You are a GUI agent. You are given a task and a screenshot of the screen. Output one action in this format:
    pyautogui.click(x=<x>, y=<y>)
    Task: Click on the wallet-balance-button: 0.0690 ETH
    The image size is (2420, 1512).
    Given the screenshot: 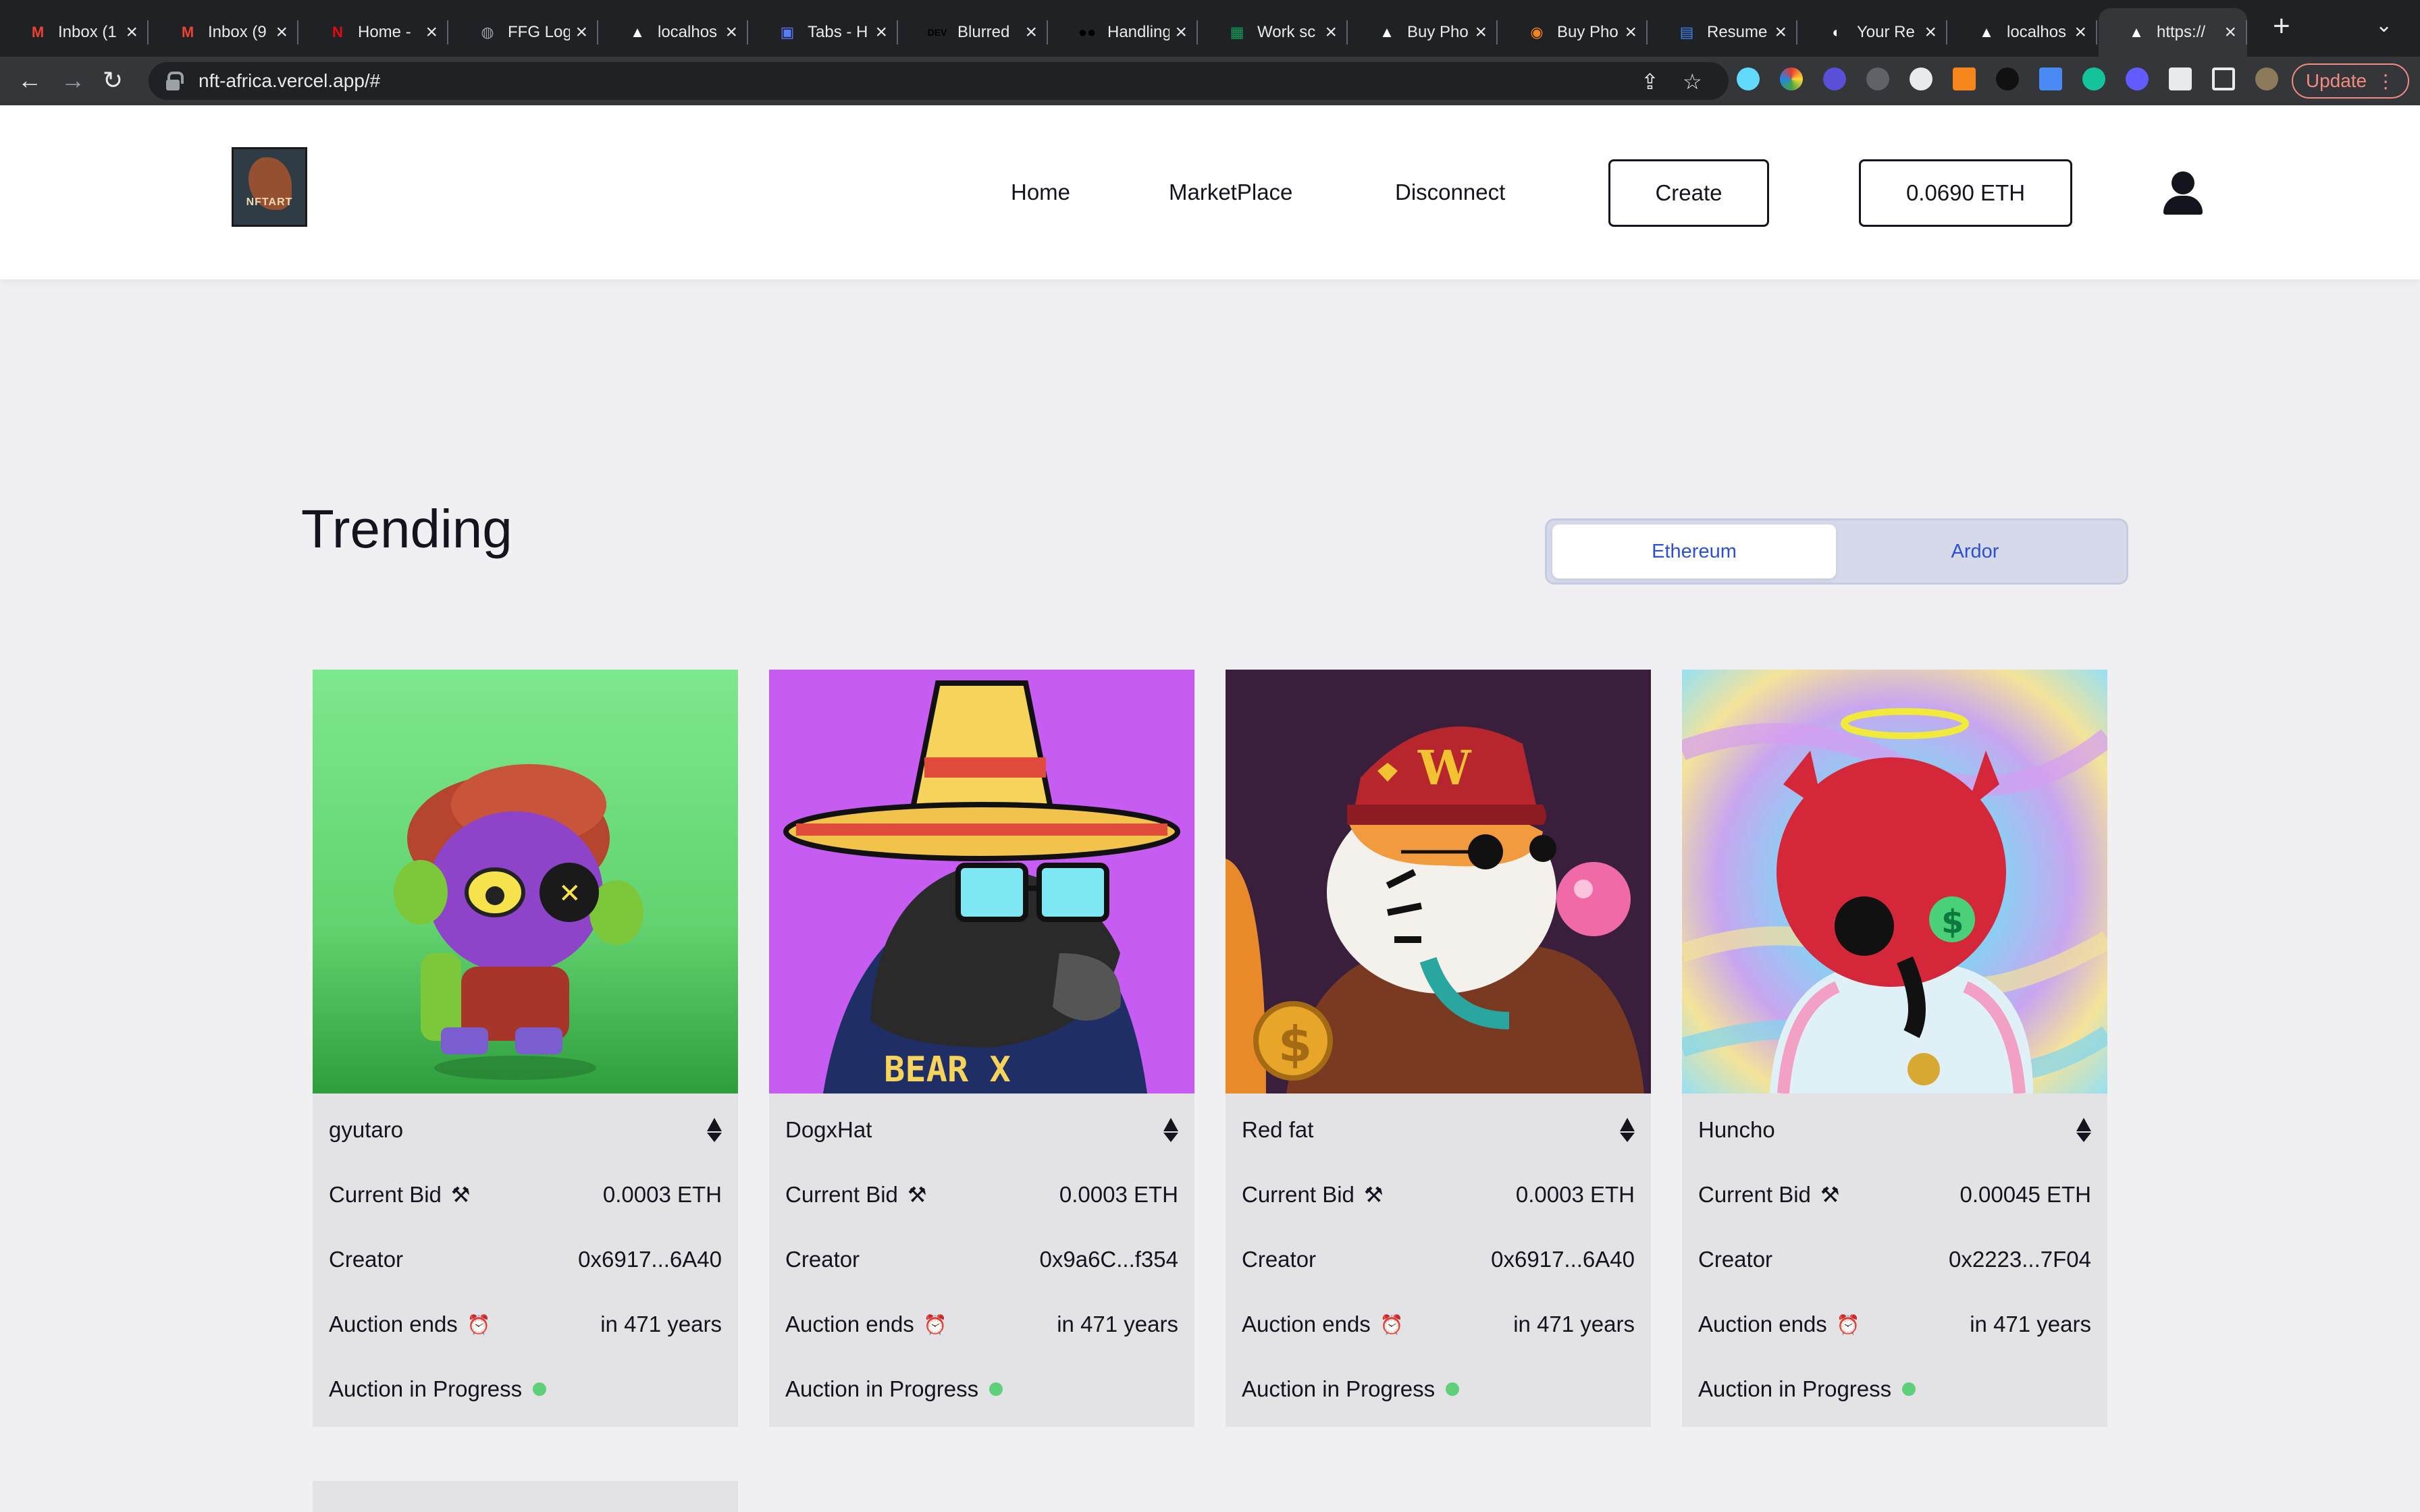 What is the action you would take?
    pyautogui.click(x=1965, y=193)
    